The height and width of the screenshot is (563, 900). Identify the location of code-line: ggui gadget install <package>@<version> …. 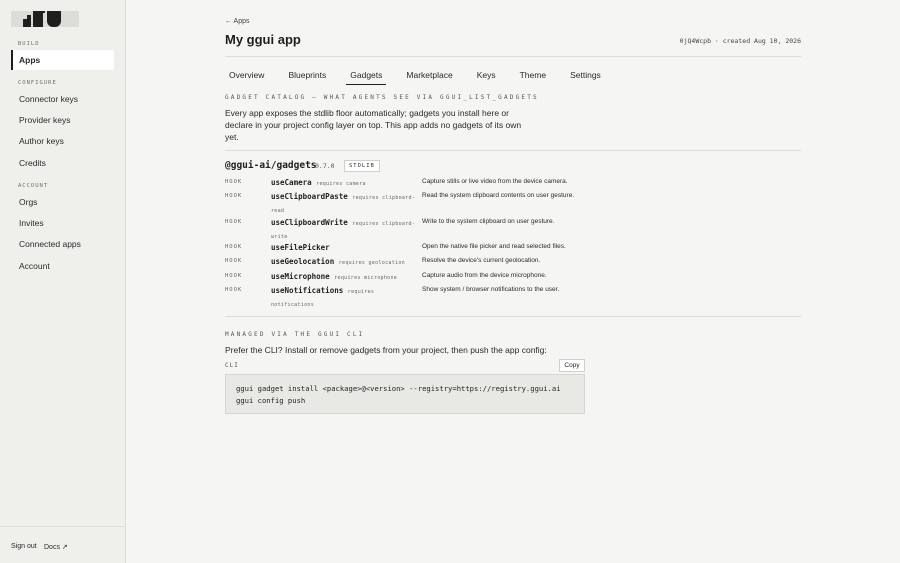
(398, 388).